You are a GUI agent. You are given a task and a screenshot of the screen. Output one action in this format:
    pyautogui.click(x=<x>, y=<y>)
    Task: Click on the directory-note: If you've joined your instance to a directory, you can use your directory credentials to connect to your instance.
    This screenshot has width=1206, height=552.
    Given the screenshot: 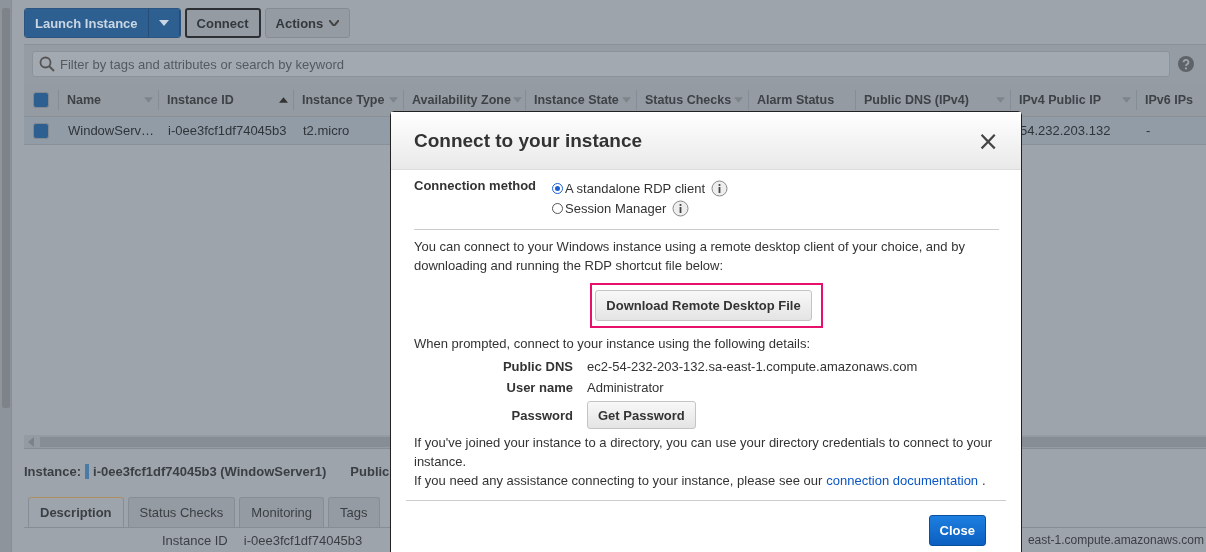 What is the action you would take?
    pyautogui.click(x=704, y=452)
    